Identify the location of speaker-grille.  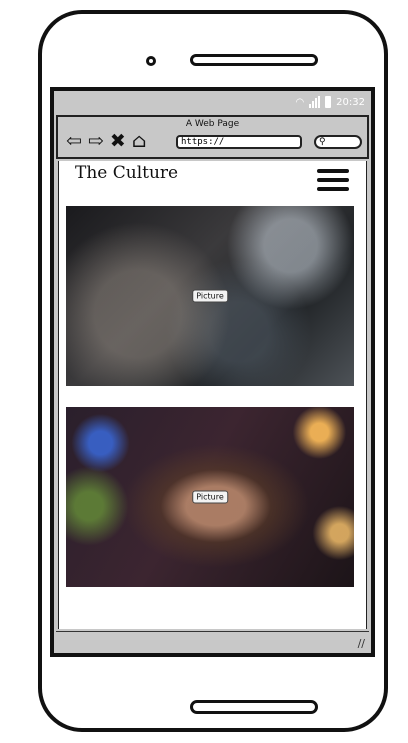
(254, 60).